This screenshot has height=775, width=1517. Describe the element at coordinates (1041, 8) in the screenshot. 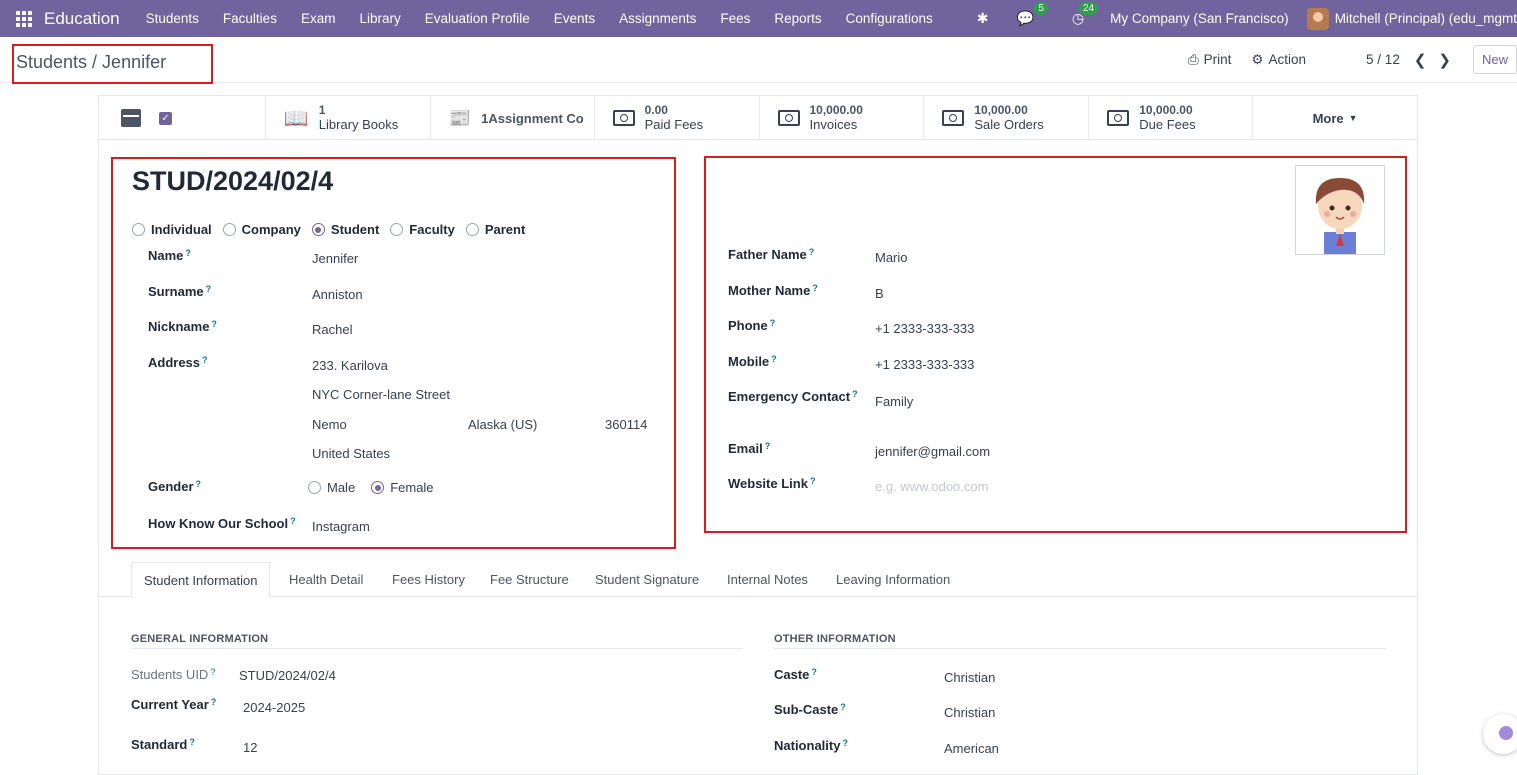

I see `messages-badge: 5` at that location.